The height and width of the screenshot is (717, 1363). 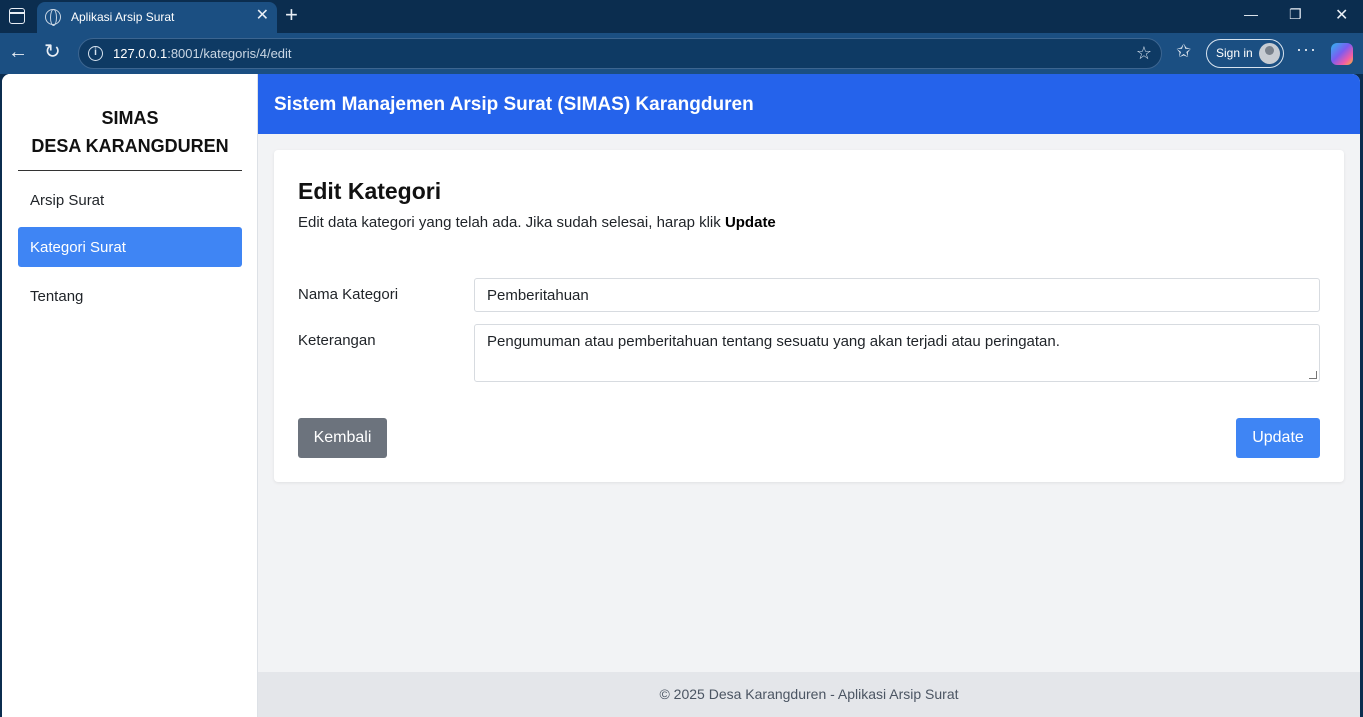 I want to click on divider, so click(x=130, y=170).